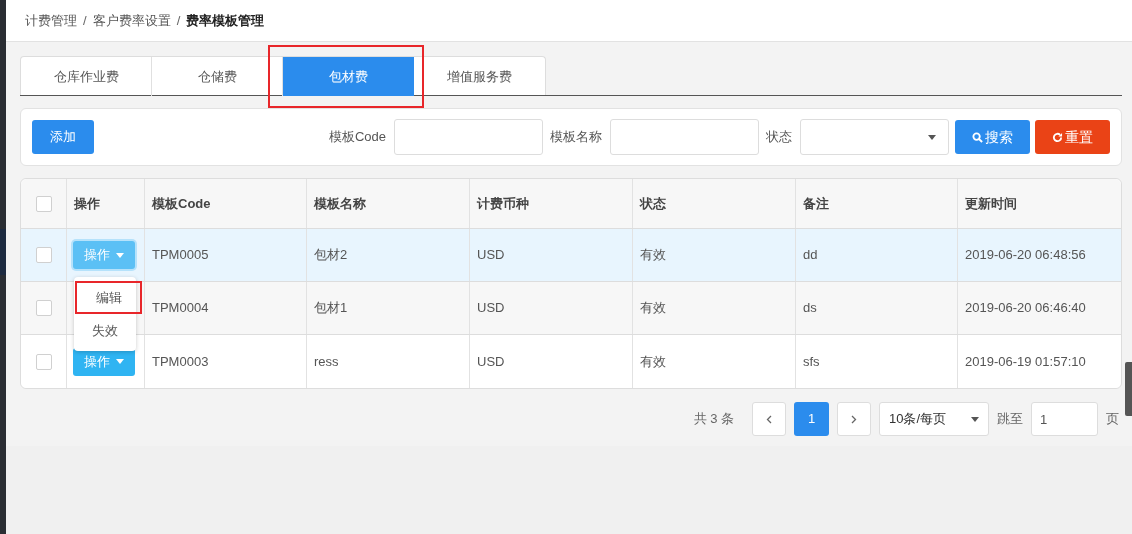  I want to click on chevron-left-icon, so click(769, 419).